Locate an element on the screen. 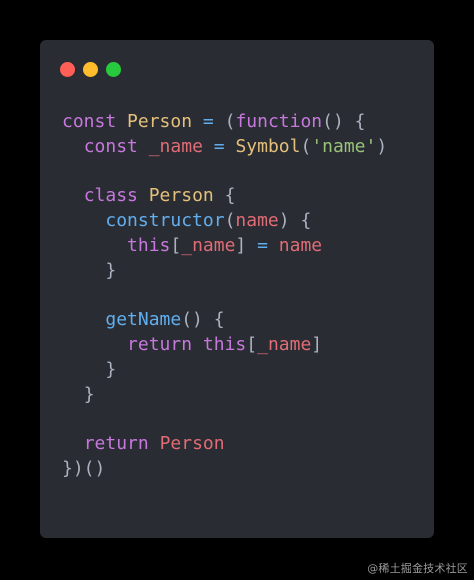 This screenshot has height=580, width=474. code-line-10: return this[_name] is located at coordinates (224, 345).